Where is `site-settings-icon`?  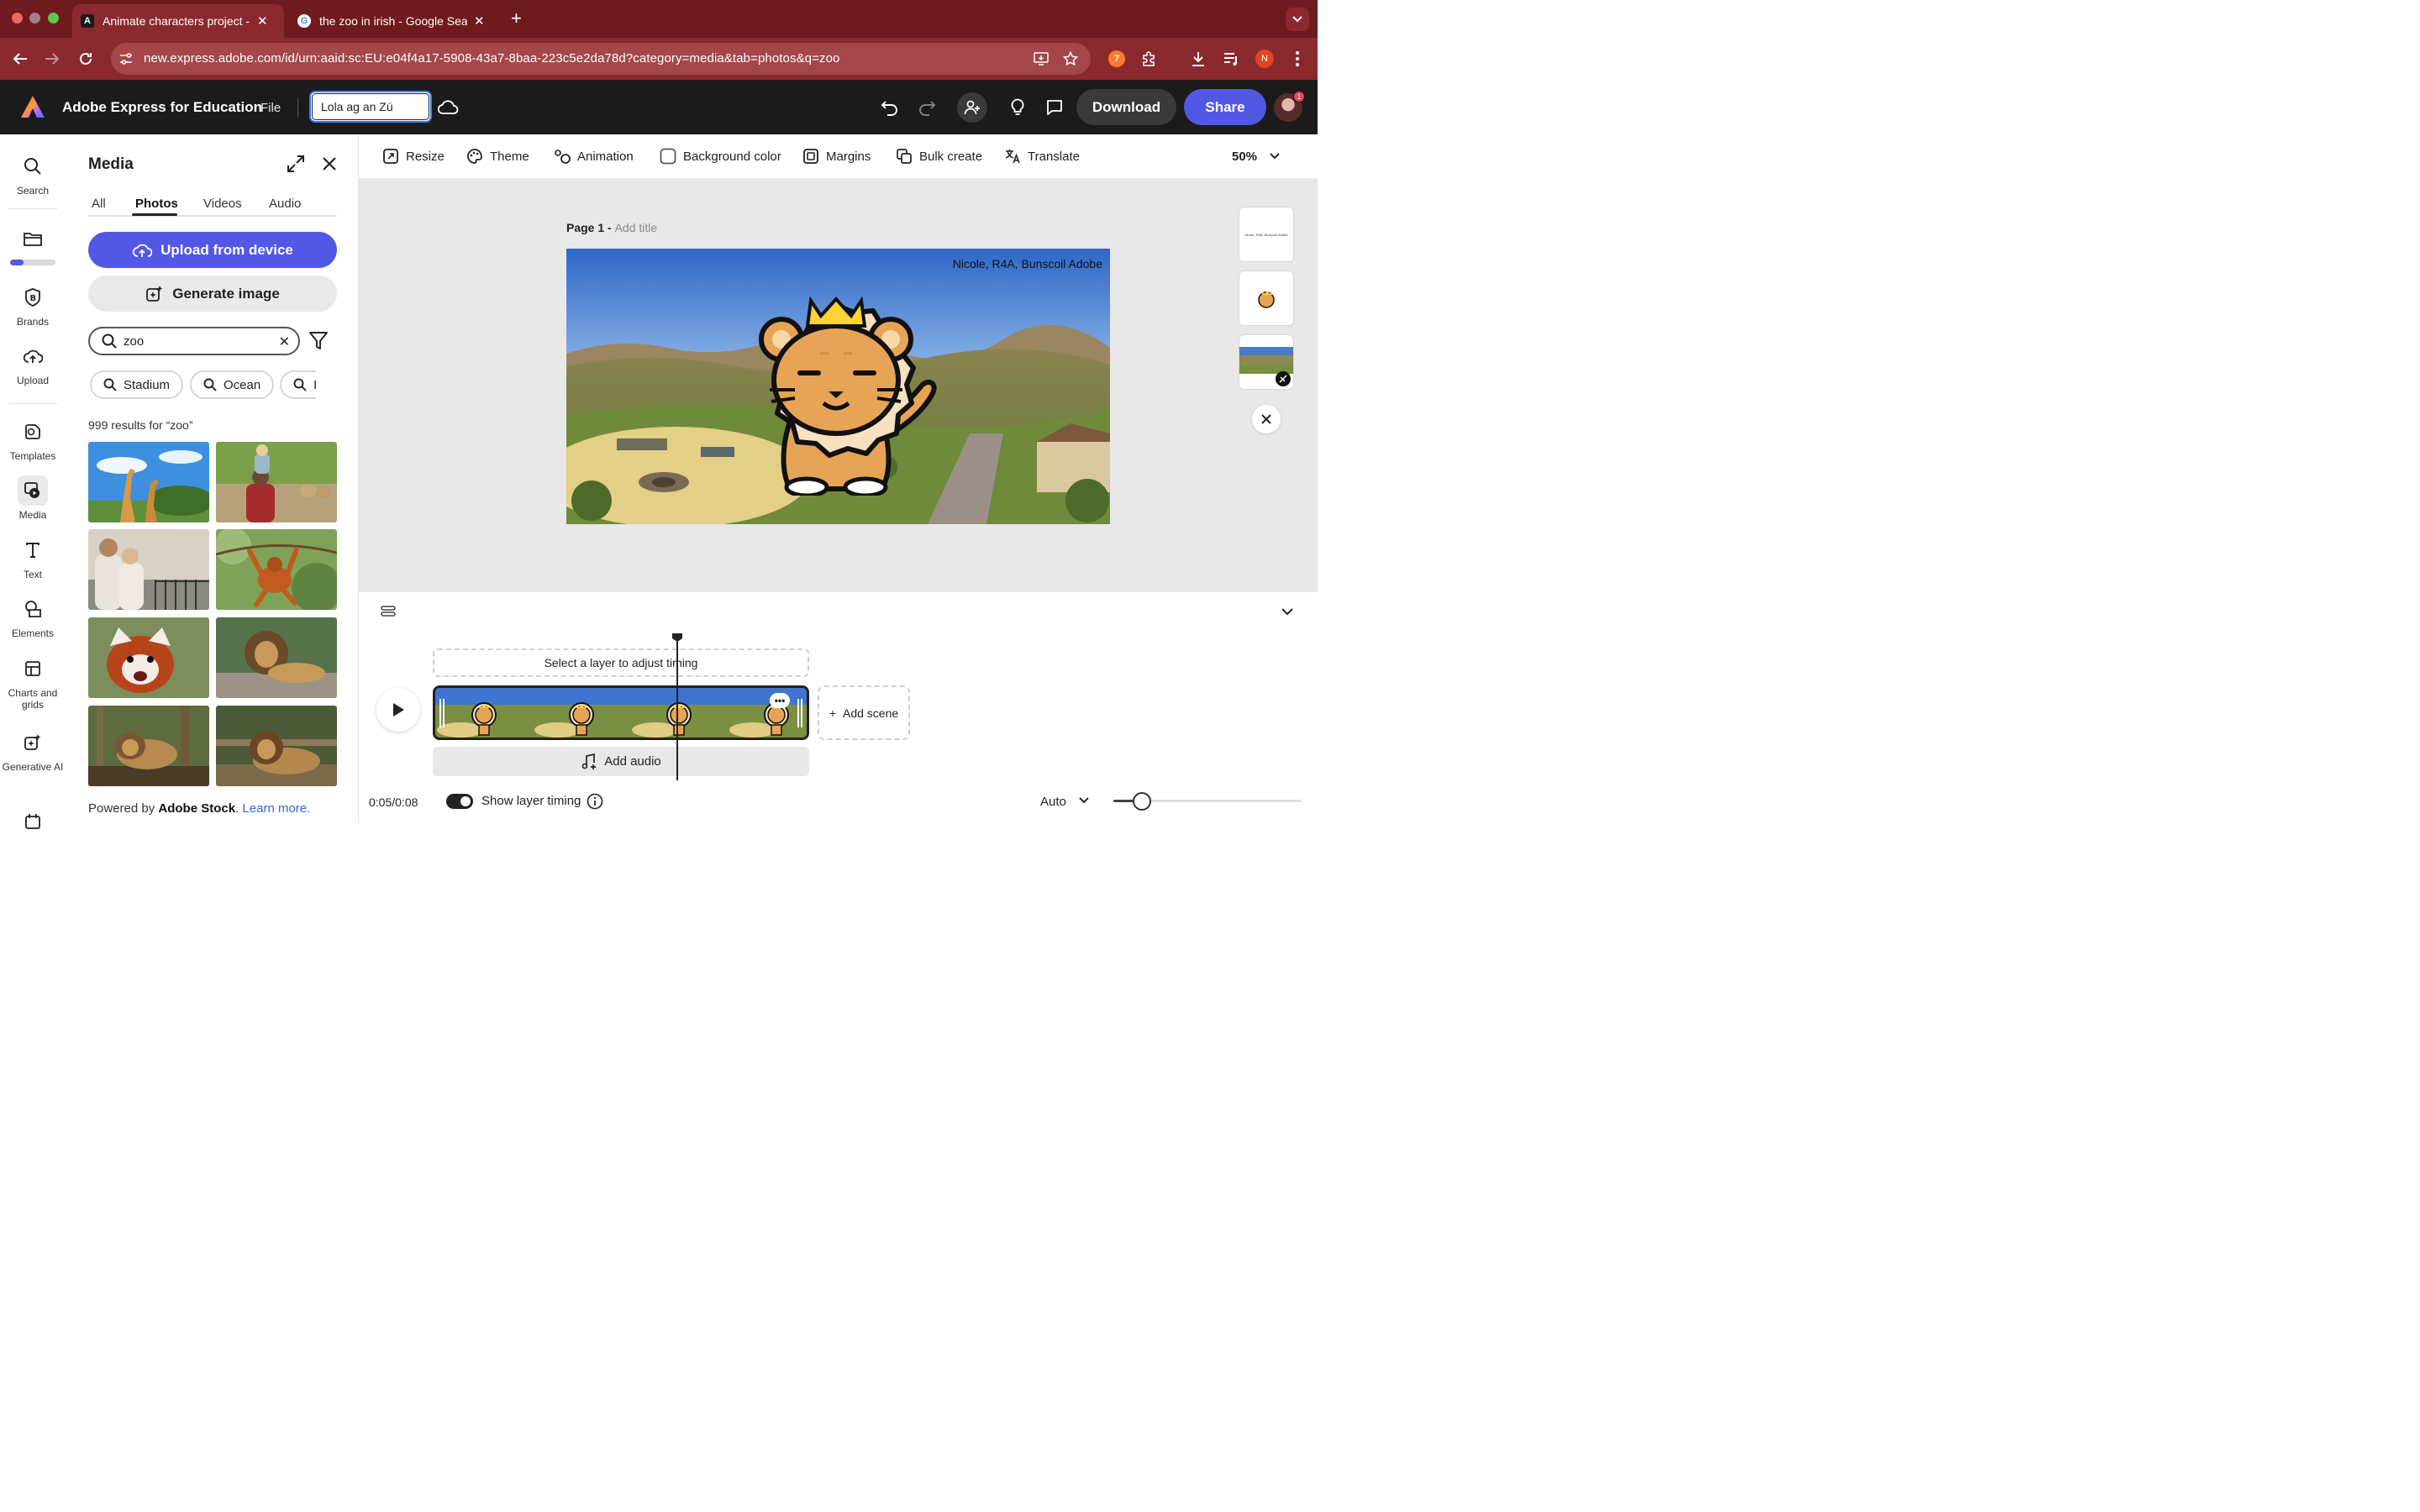 site-settings-icon is located at coordinates (126, 58).